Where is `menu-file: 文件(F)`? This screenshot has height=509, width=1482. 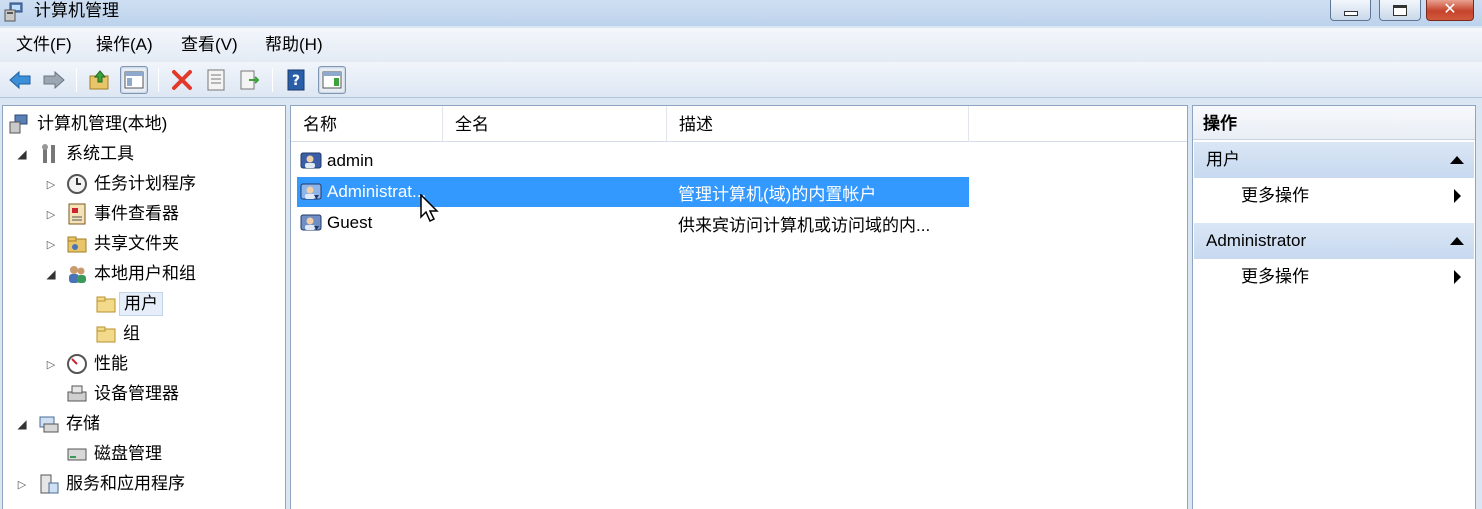
menu-file: 文件(F) is located at coordinates (44, 45).